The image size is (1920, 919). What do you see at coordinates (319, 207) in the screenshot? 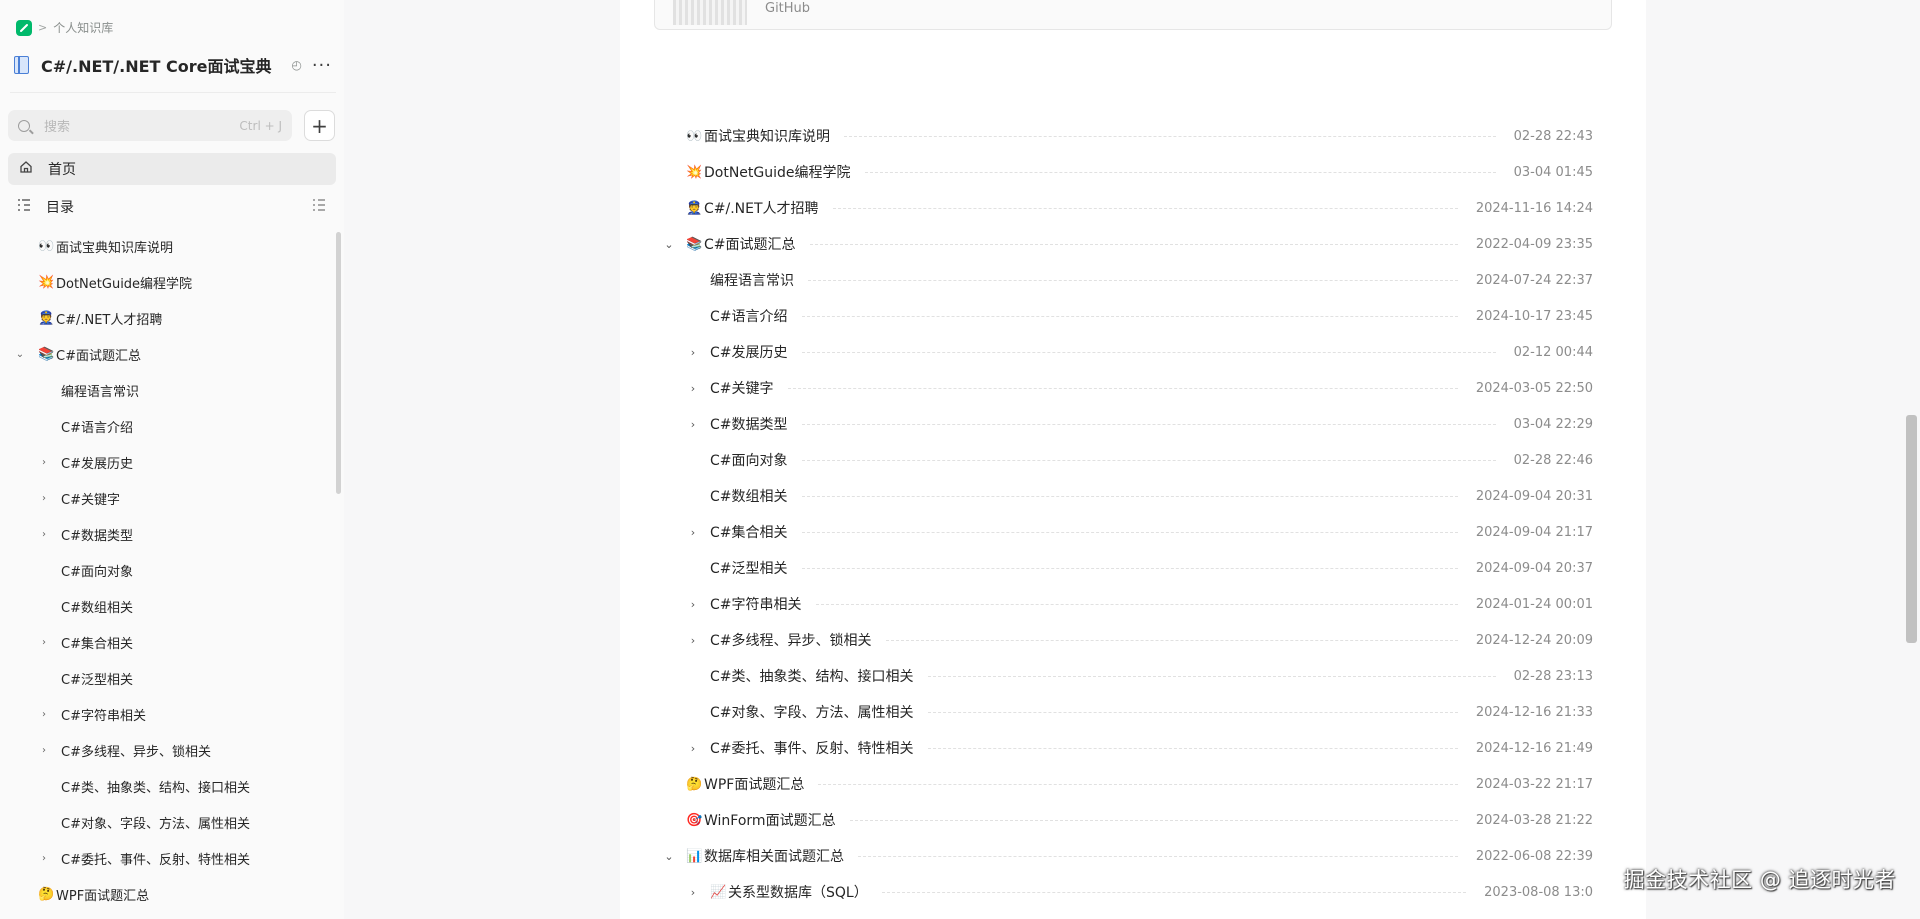
I see `toc-collapse-icon` at bounding box center [319, 207].